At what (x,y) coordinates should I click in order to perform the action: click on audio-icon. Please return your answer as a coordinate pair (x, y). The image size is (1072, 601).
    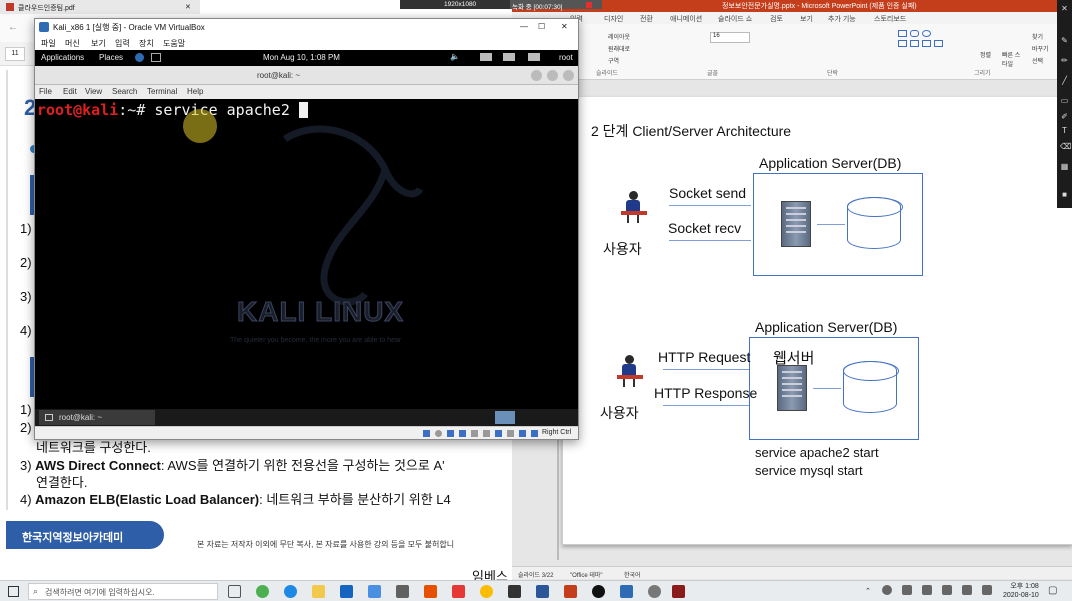
    Looking at the image, I should click on (450, 433).